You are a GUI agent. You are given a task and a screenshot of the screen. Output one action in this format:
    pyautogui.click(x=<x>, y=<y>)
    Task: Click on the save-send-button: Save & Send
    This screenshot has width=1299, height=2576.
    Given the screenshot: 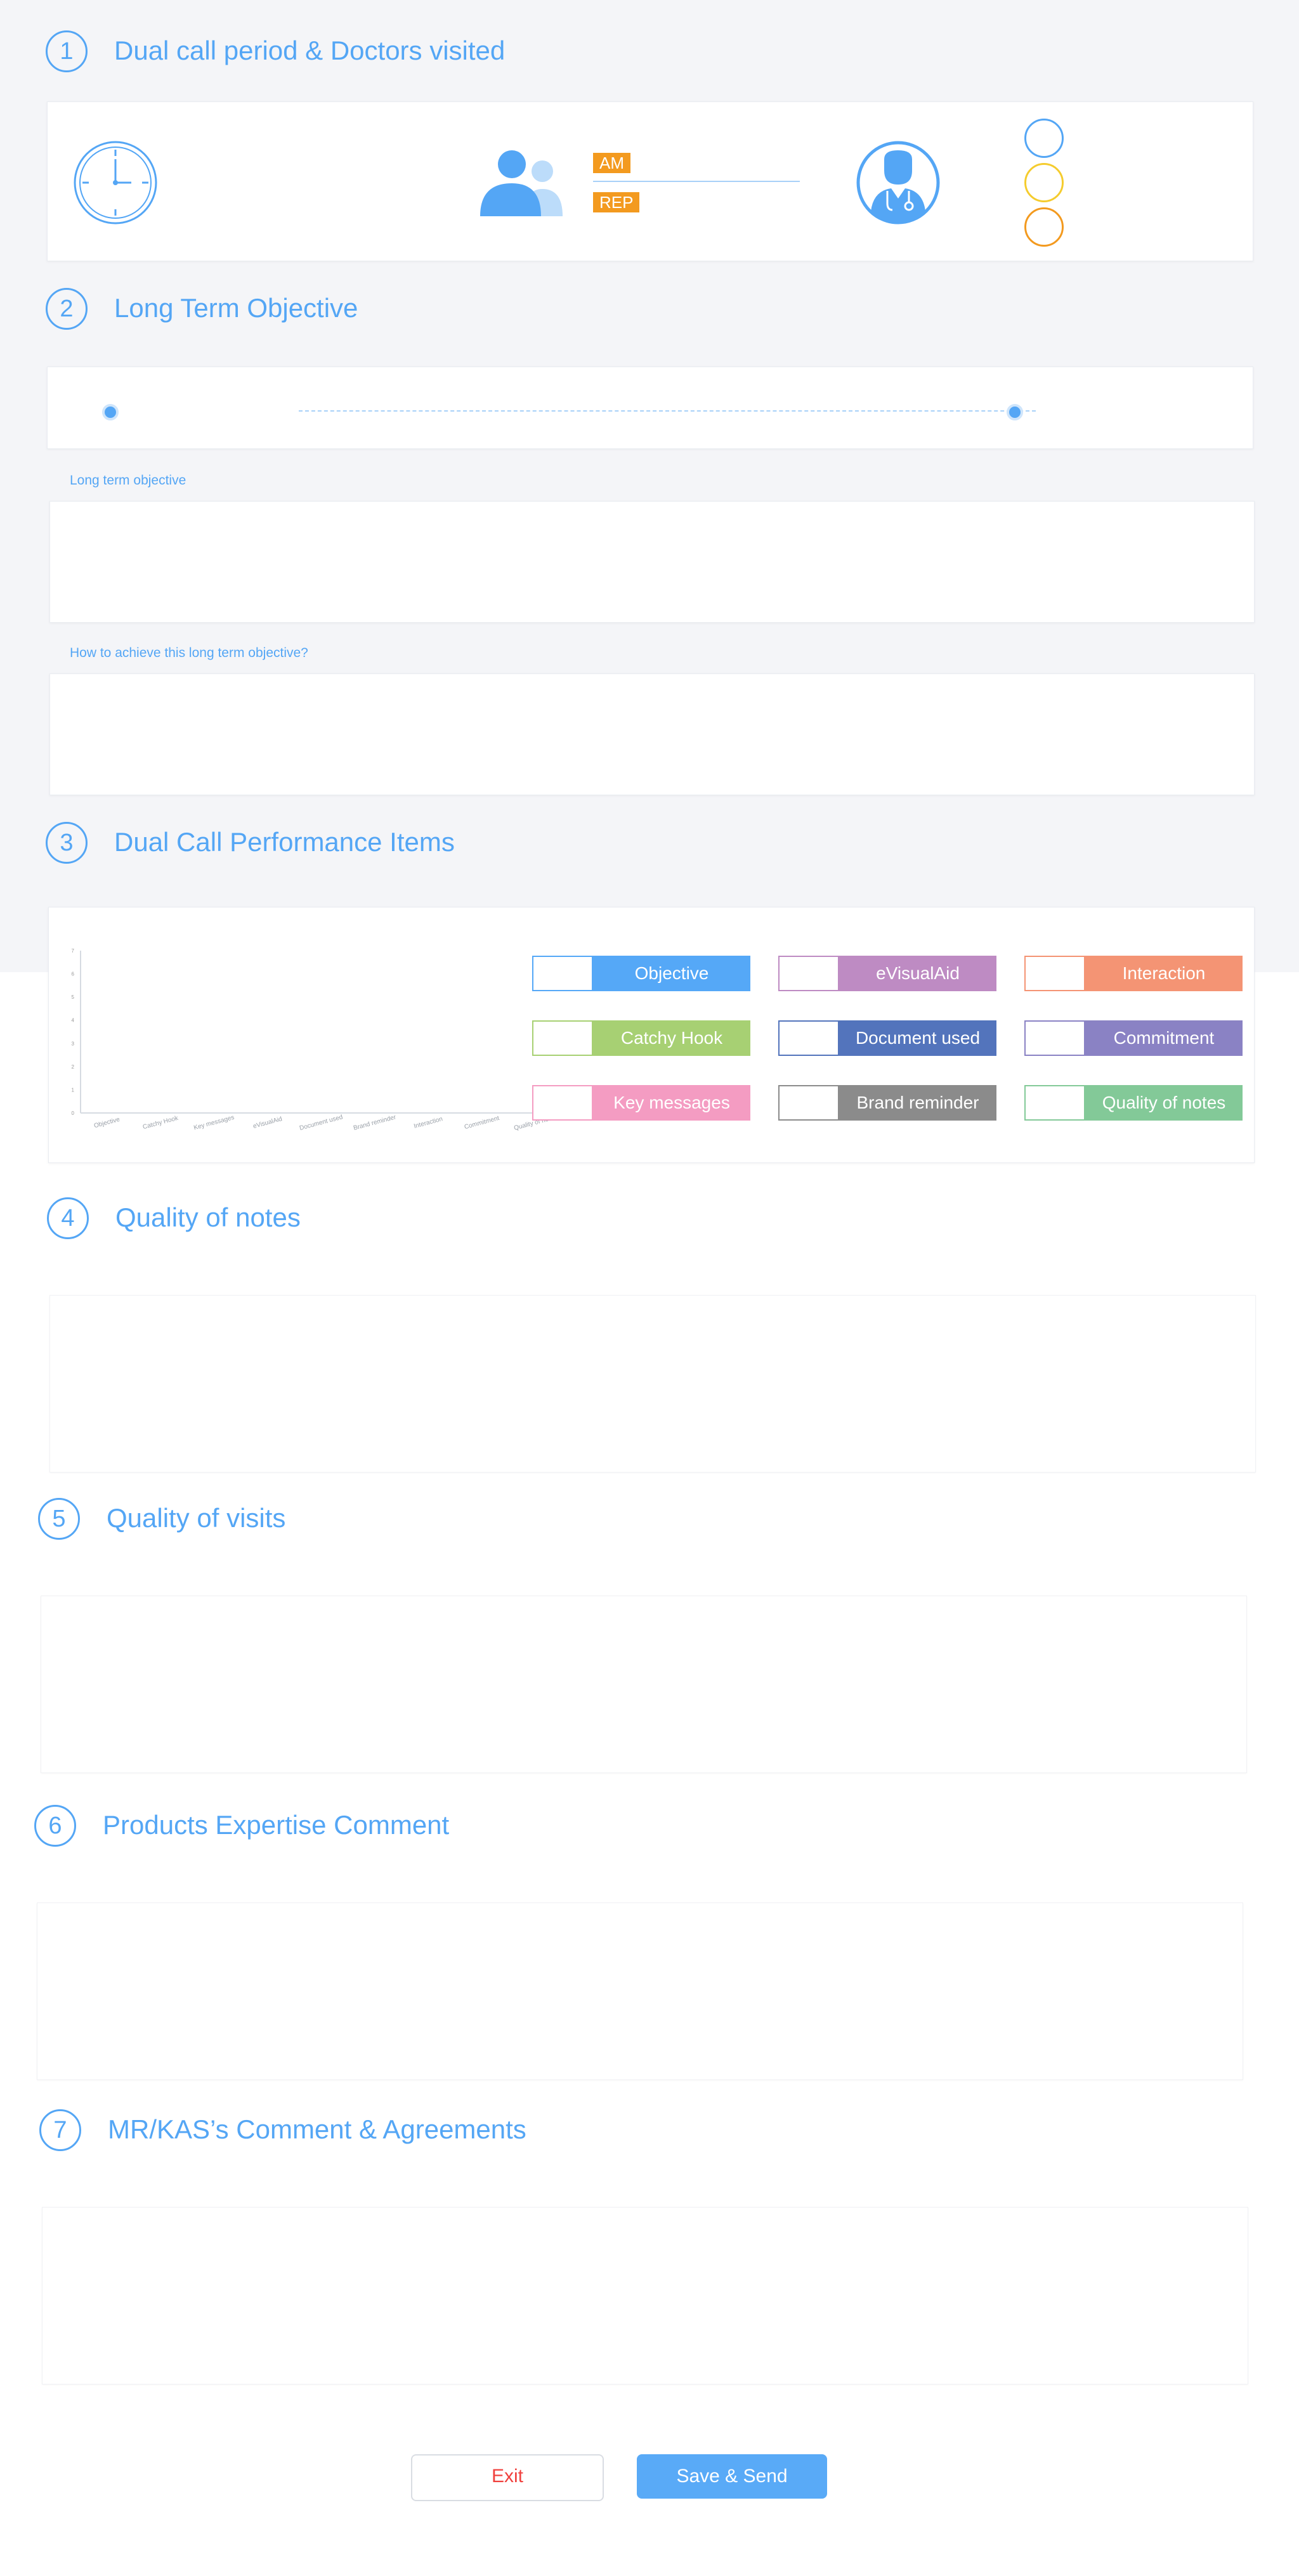 What is the action you would take?
    pyautogui.click(x=732, y=2477)
    